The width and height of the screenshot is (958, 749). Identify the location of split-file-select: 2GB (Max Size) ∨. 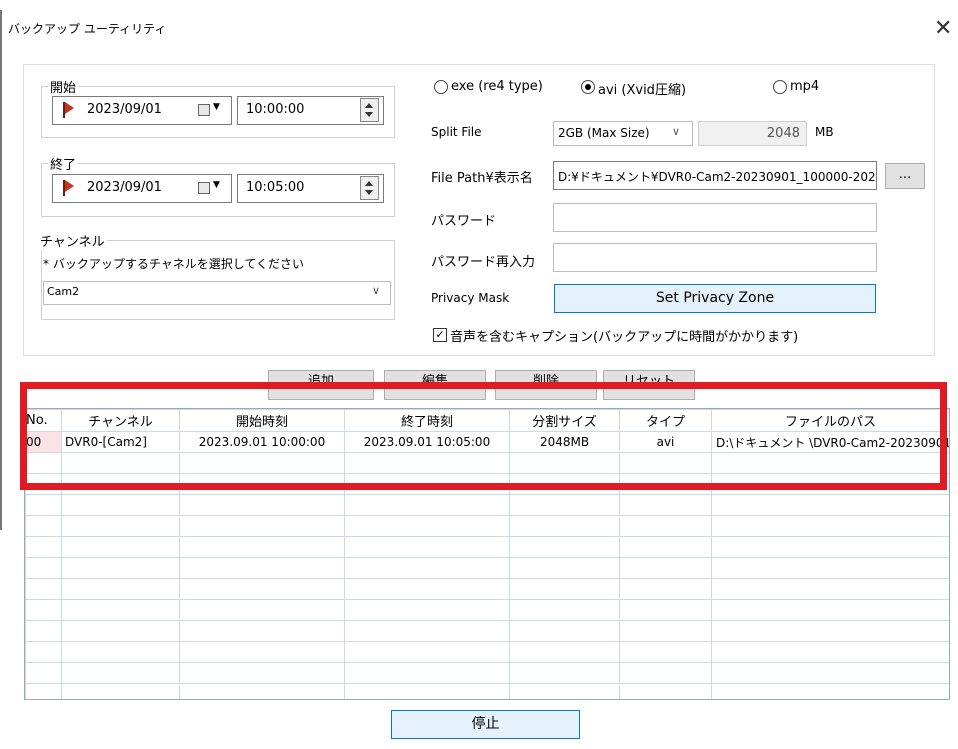
(623, 133).